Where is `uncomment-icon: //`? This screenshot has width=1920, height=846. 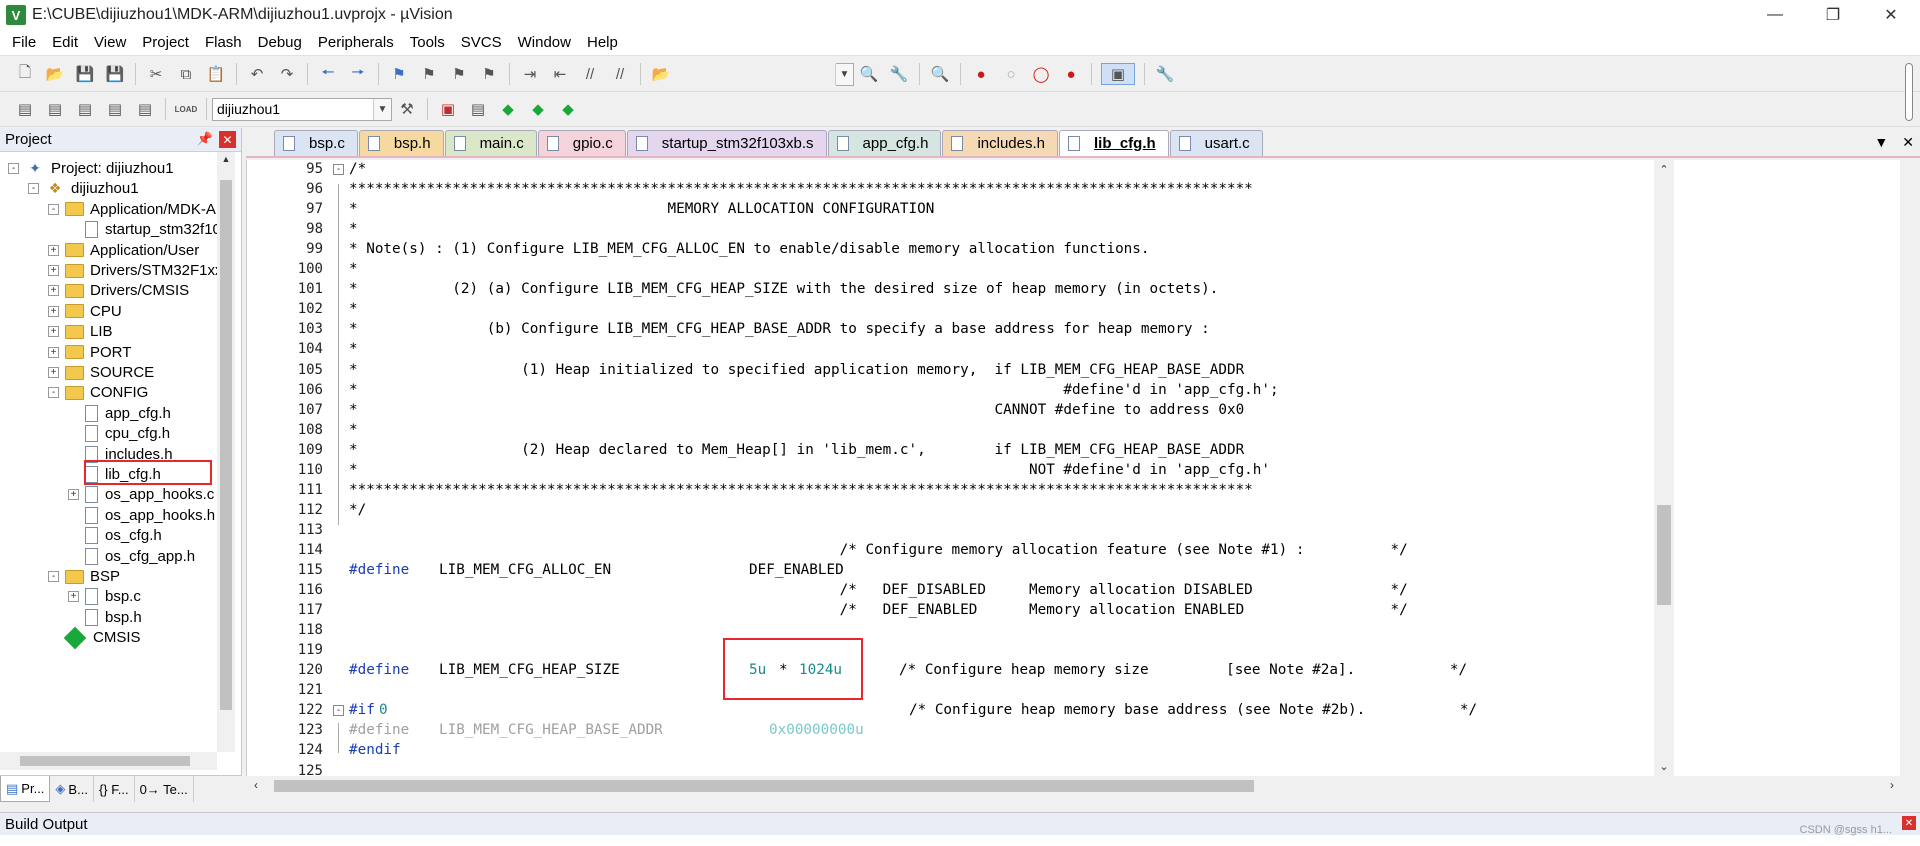
uncomment-icon: // is located at coordinates (620, 74).